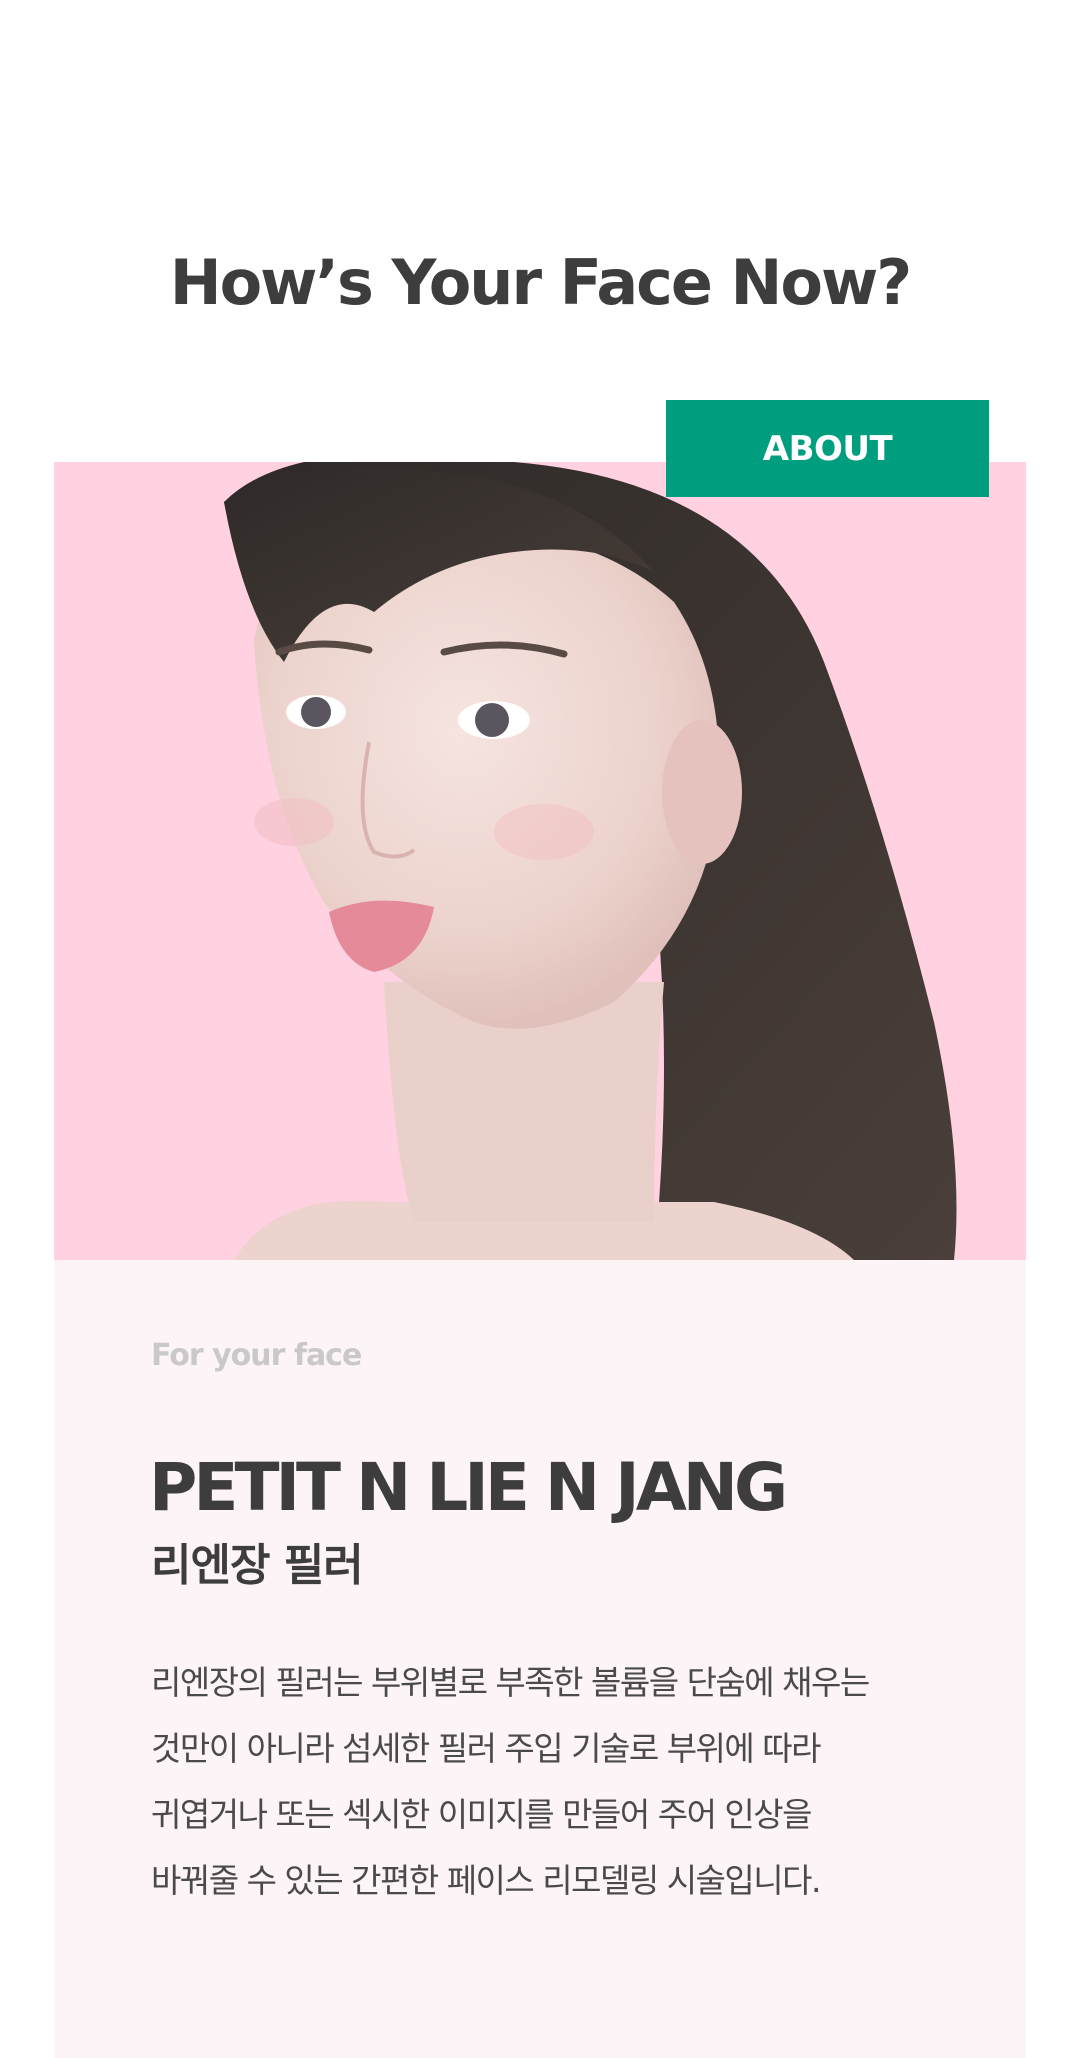 The image size is (1080, 2058). Describe the element at coordinates (257, 1565) in the screenshot. I see `product-subtitle: 리엔장 필러` at that location.